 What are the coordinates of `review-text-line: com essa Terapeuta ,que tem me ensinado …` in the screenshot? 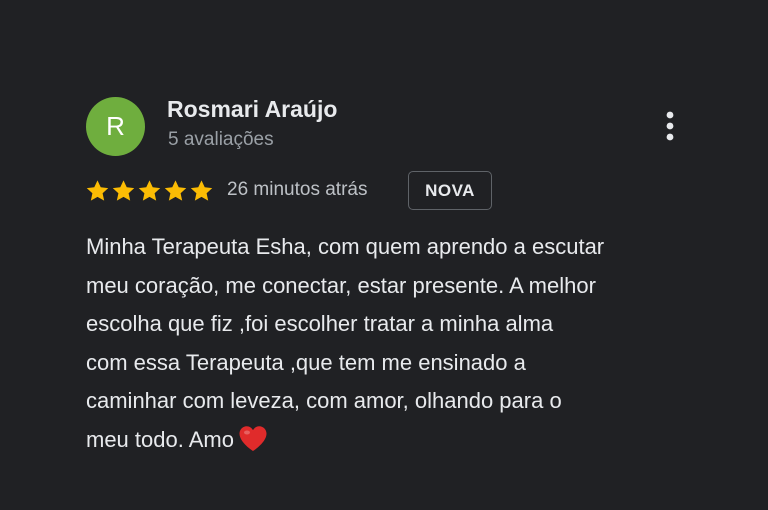 It's located at (306, 362).